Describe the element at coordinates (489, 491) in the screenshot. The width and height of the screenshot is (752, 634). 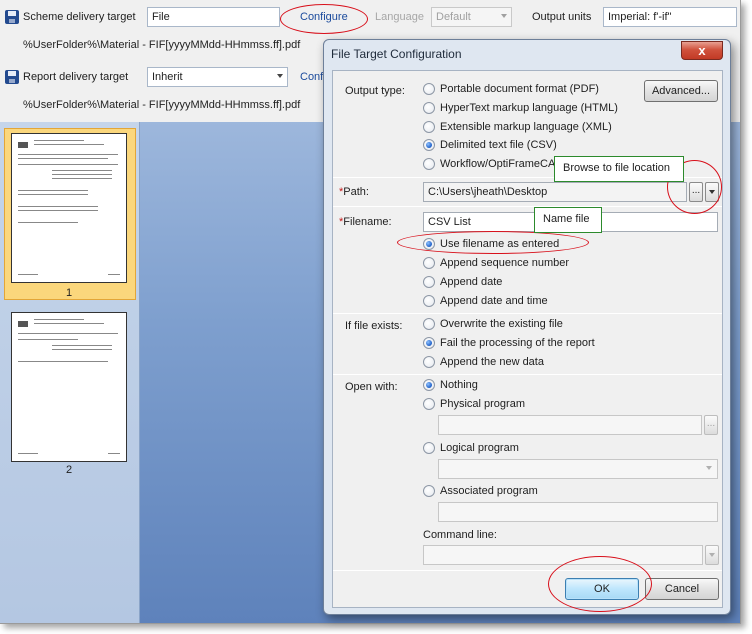
I see `radio-label: Associated program` at that location.